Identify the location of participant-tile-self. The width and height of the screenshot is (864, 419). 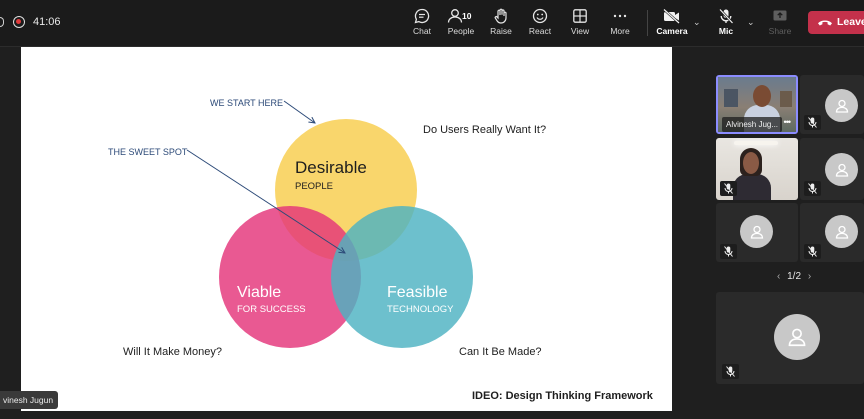
(790, 338).